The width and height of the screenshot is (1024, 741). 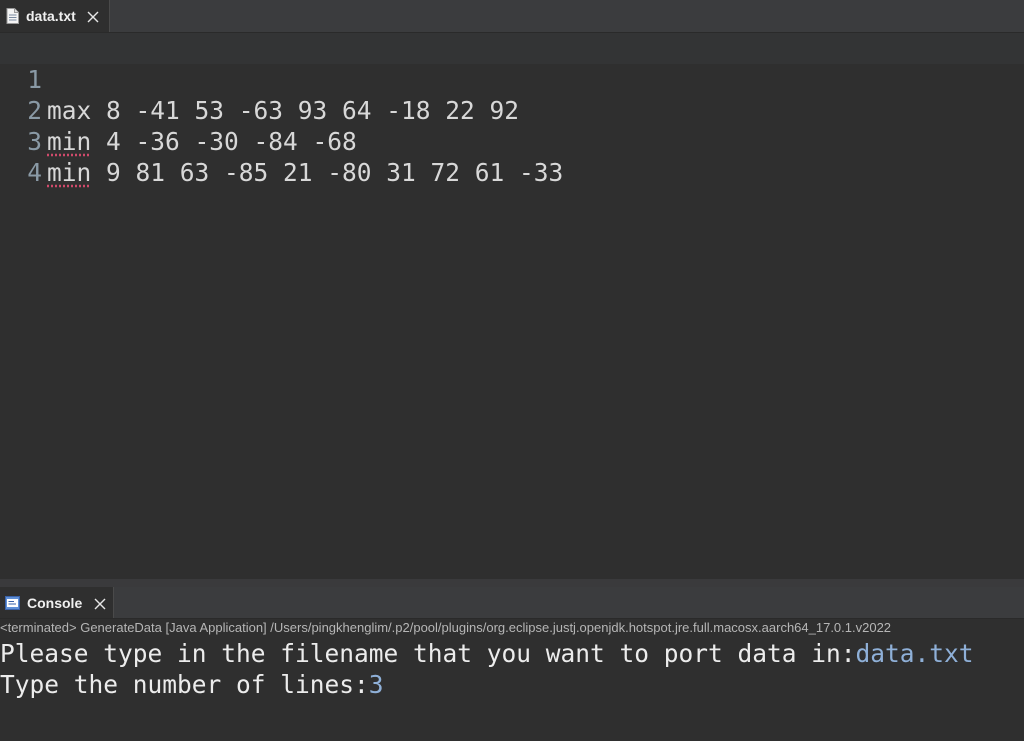 I want to click on console-user-input: 3, so click(x=376, y=684).